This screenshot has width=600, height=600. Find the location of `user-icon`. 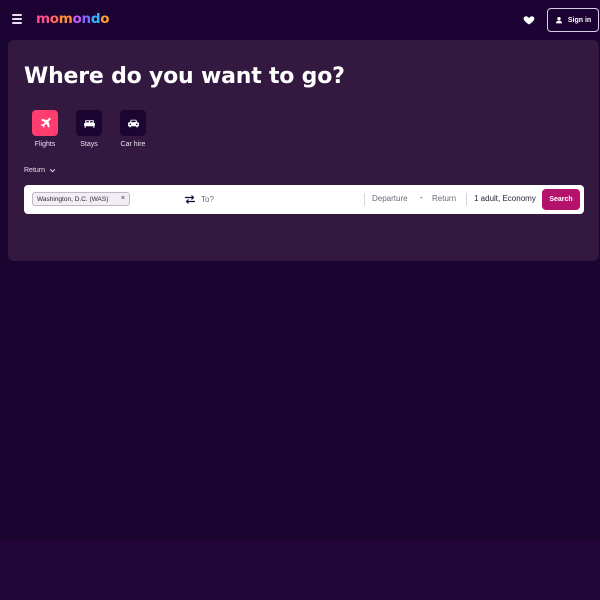

user-icon is located at coordinates (558, 20).